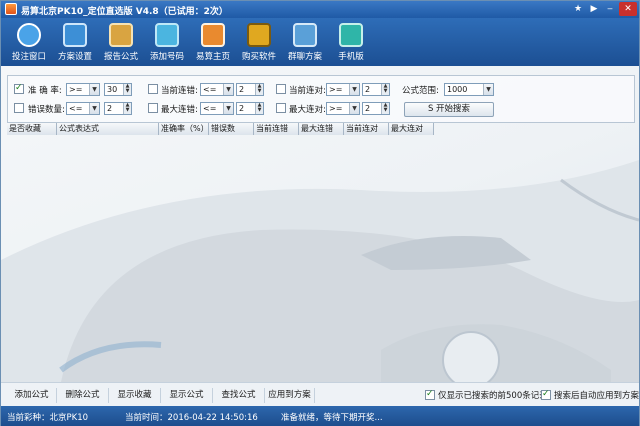 The height and width of the screenshot is (426, 640). I want to click on toolbar-add-numbers: 添加号码, so click(167, 43).